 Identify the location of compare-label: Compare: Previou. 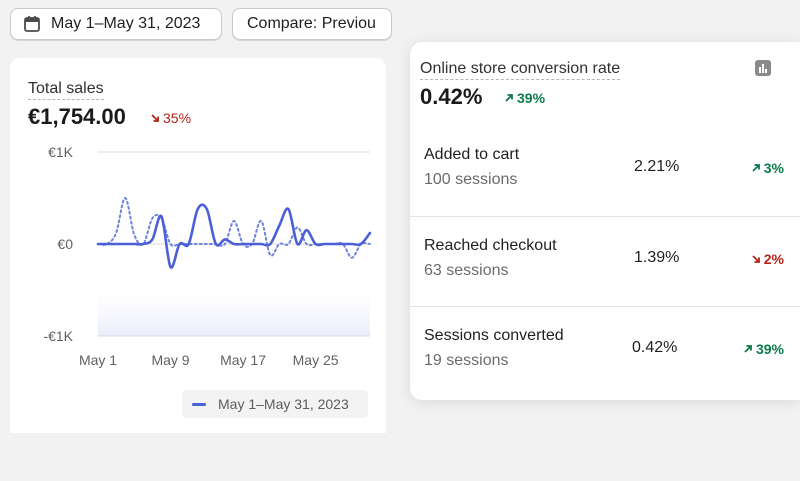
(311, 23).